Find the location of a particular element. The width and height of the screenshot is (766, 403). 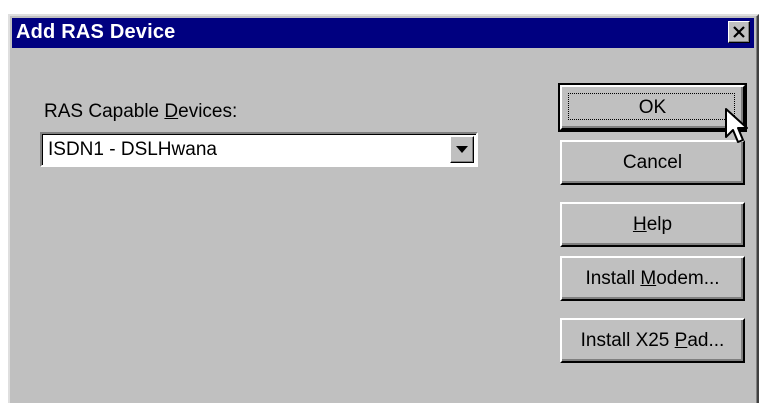

help-button: Help is located at coordinates (652, 224).